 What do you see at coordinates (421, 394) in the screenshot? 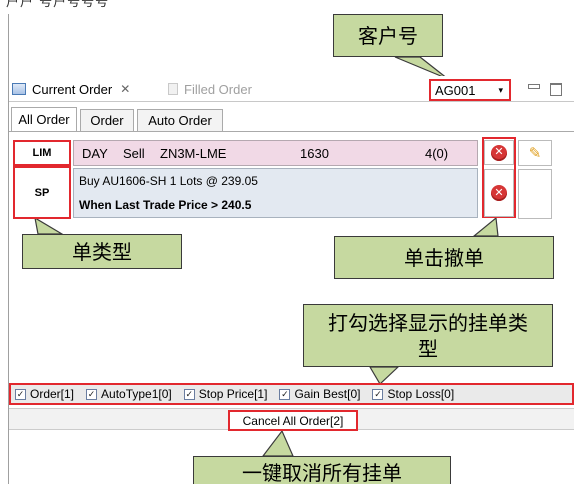
I see `filter-label: Stop Loss[0]` at bounding box center [421, 394].